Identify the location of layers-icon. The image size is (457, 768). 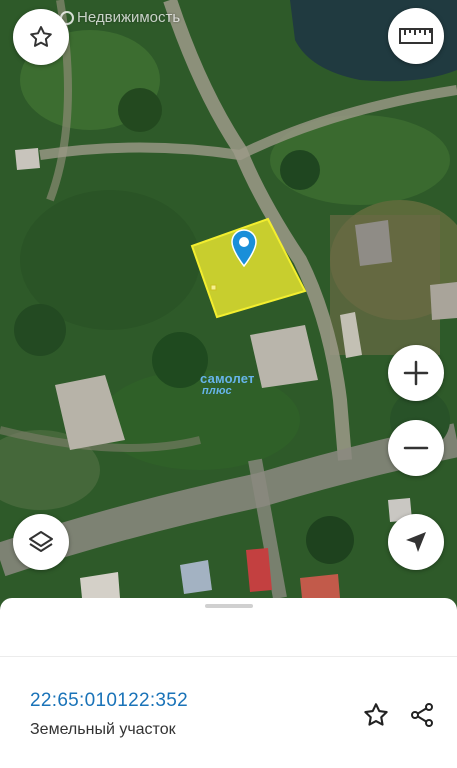
(41, 541).